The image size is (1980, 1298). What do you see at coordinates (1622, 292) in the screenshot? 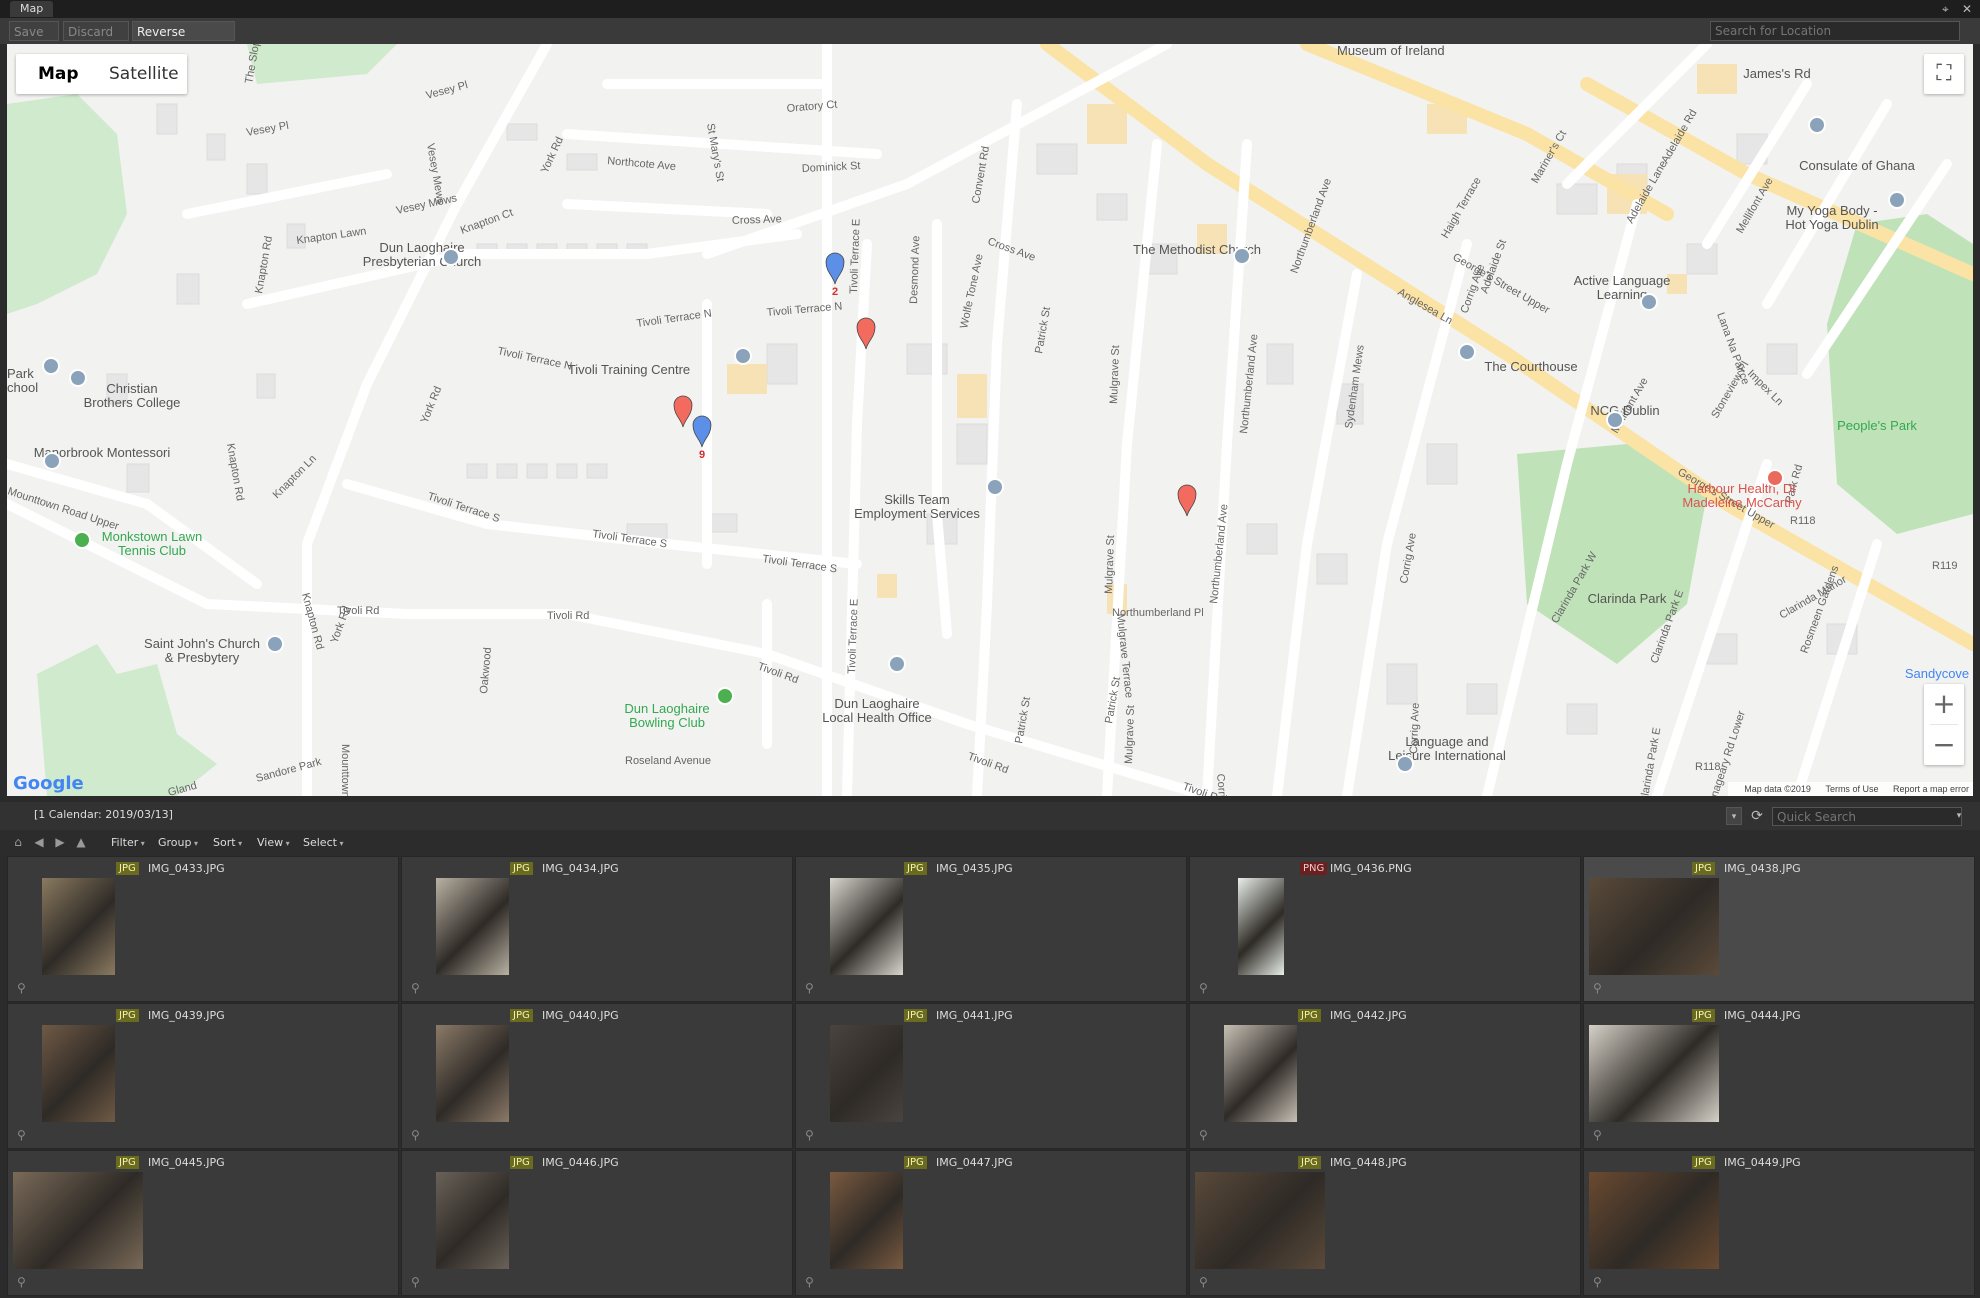
I see `map-poi: Active Language Learning` at bounding box center [1622, 292].